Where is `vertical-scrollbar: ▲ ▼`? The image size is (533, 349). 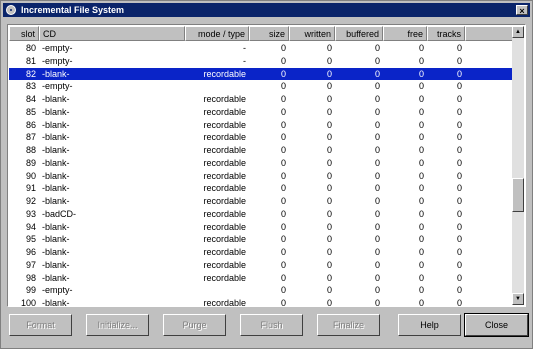
vertical-scrollbar: ▲ ▼ is located at coordinates (518, 165).